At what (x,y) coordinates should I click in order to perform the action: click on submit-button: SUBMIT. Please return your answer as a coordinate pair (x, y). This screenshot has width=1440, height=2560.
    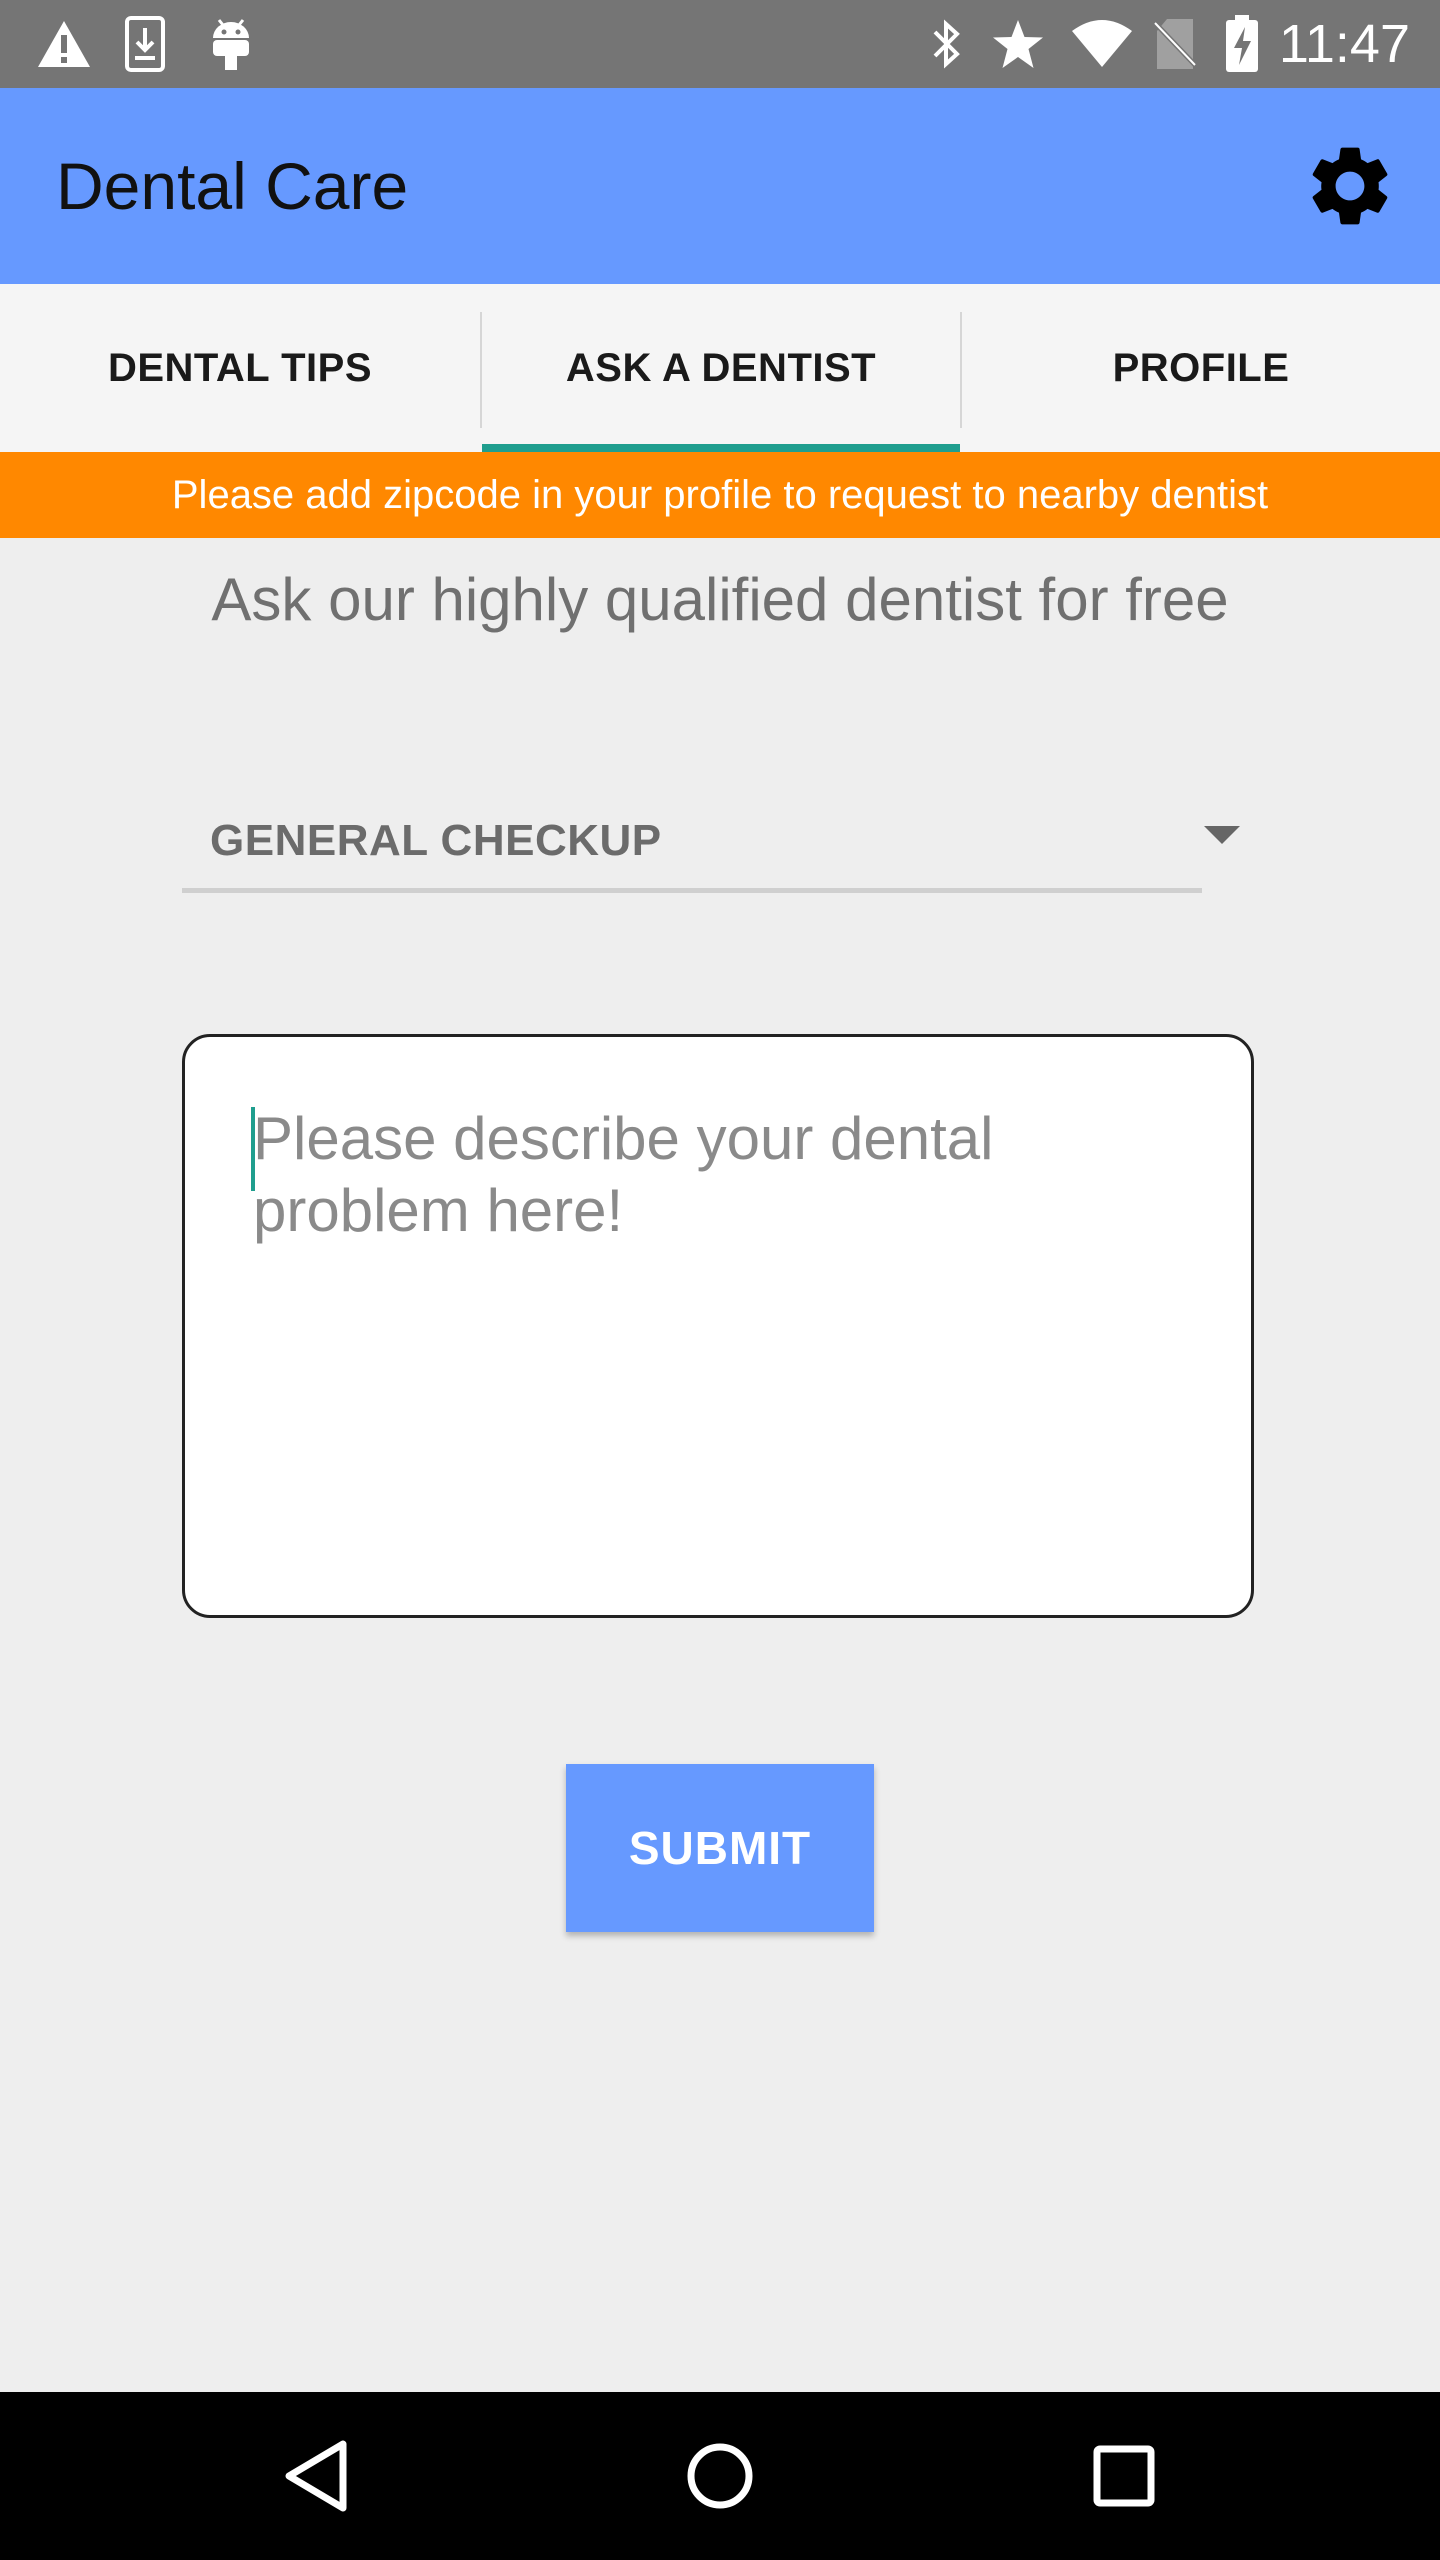
    Looking at the image, I should click on (720, 1848).